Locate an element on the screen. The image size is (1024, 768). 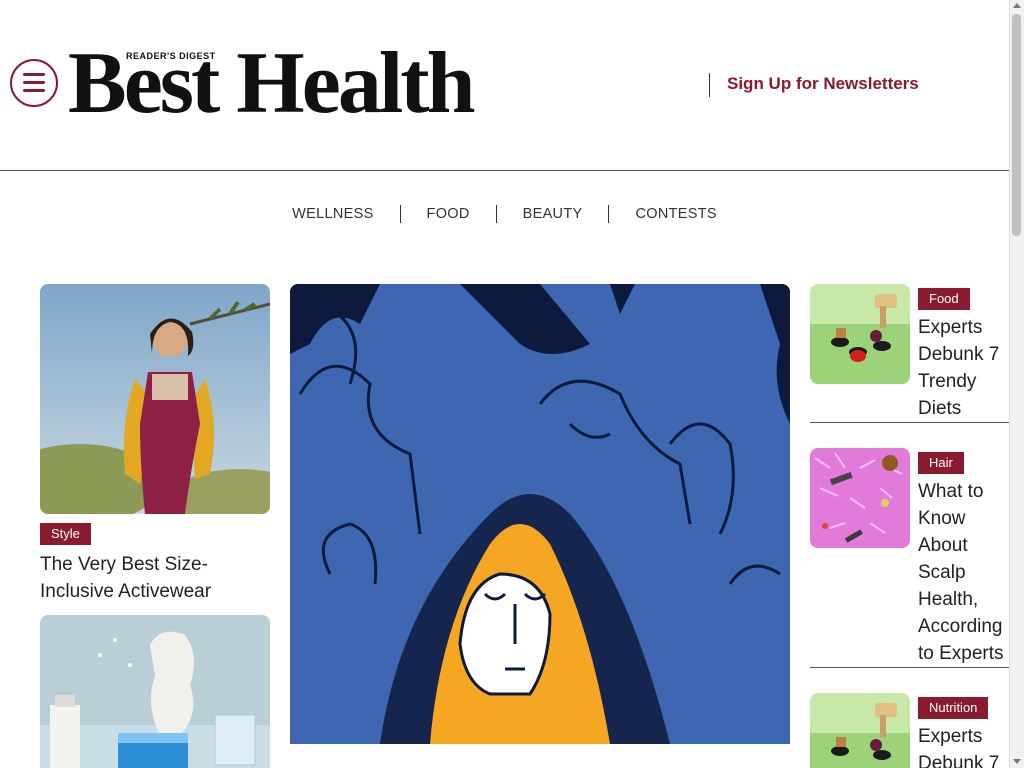
article-title: The Very Best Size-Inclusive Activewear is located at coordinates (155, 578).